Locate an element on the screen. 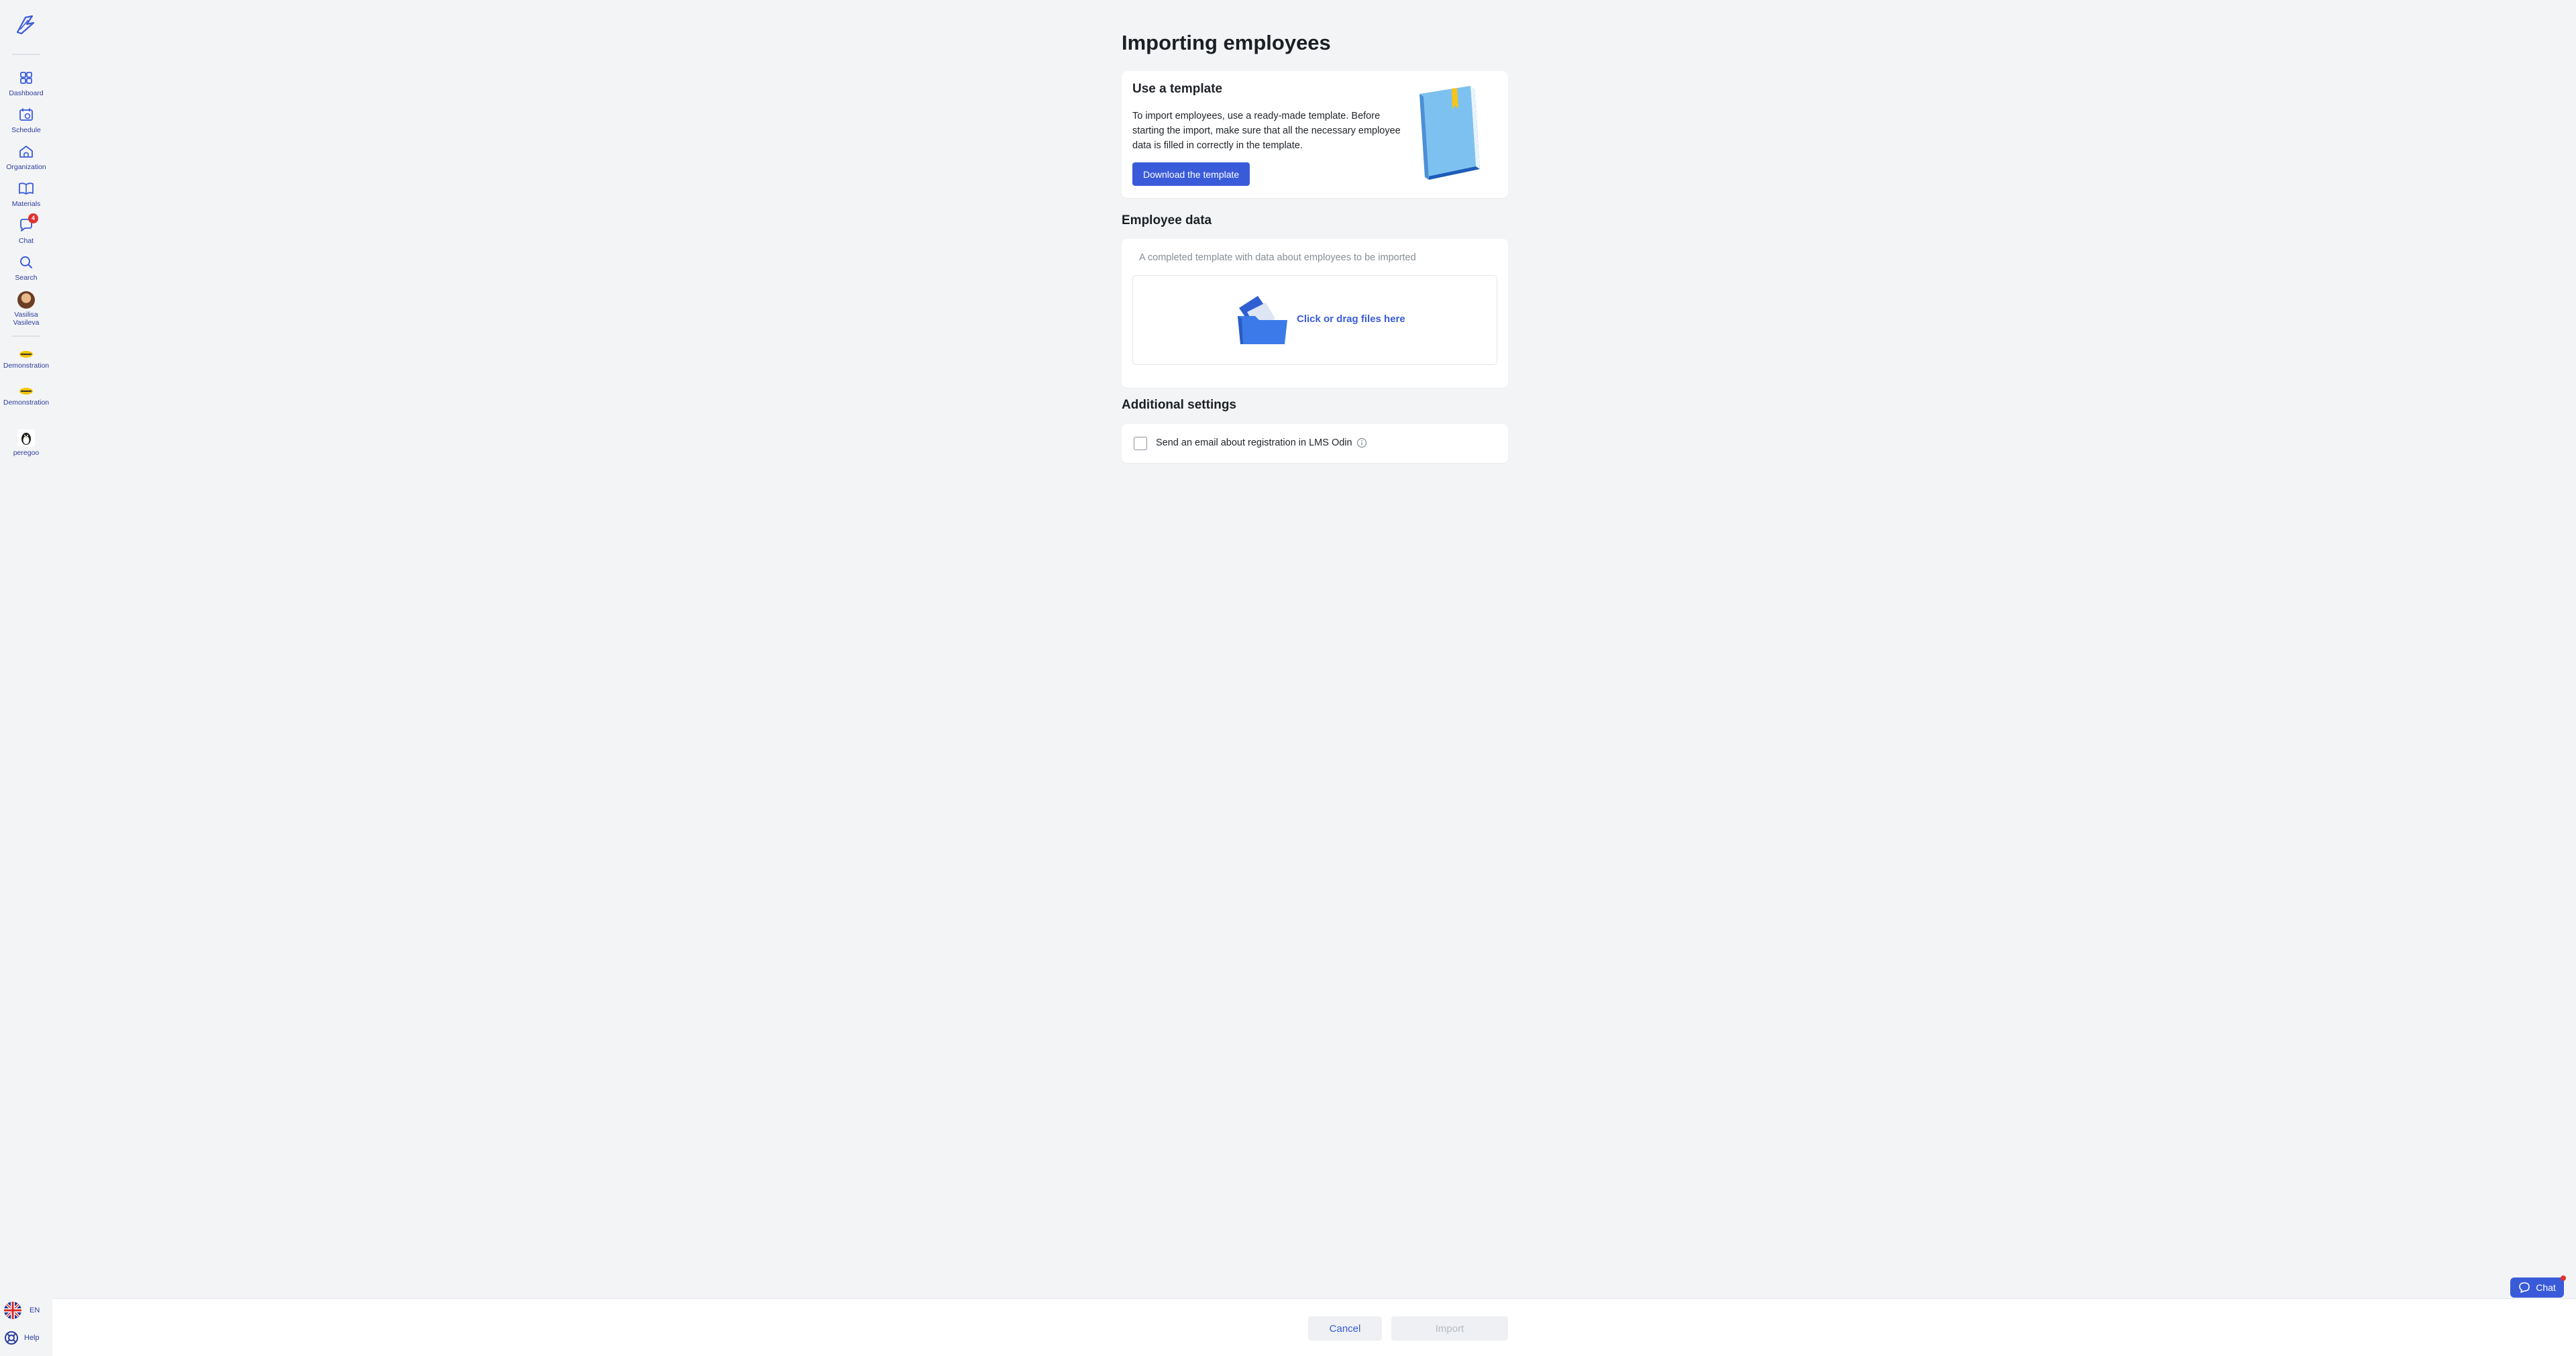 The image size is (2576, 1356). dropzone-label: Click or drag files here is located at coordinates (1351, 319).